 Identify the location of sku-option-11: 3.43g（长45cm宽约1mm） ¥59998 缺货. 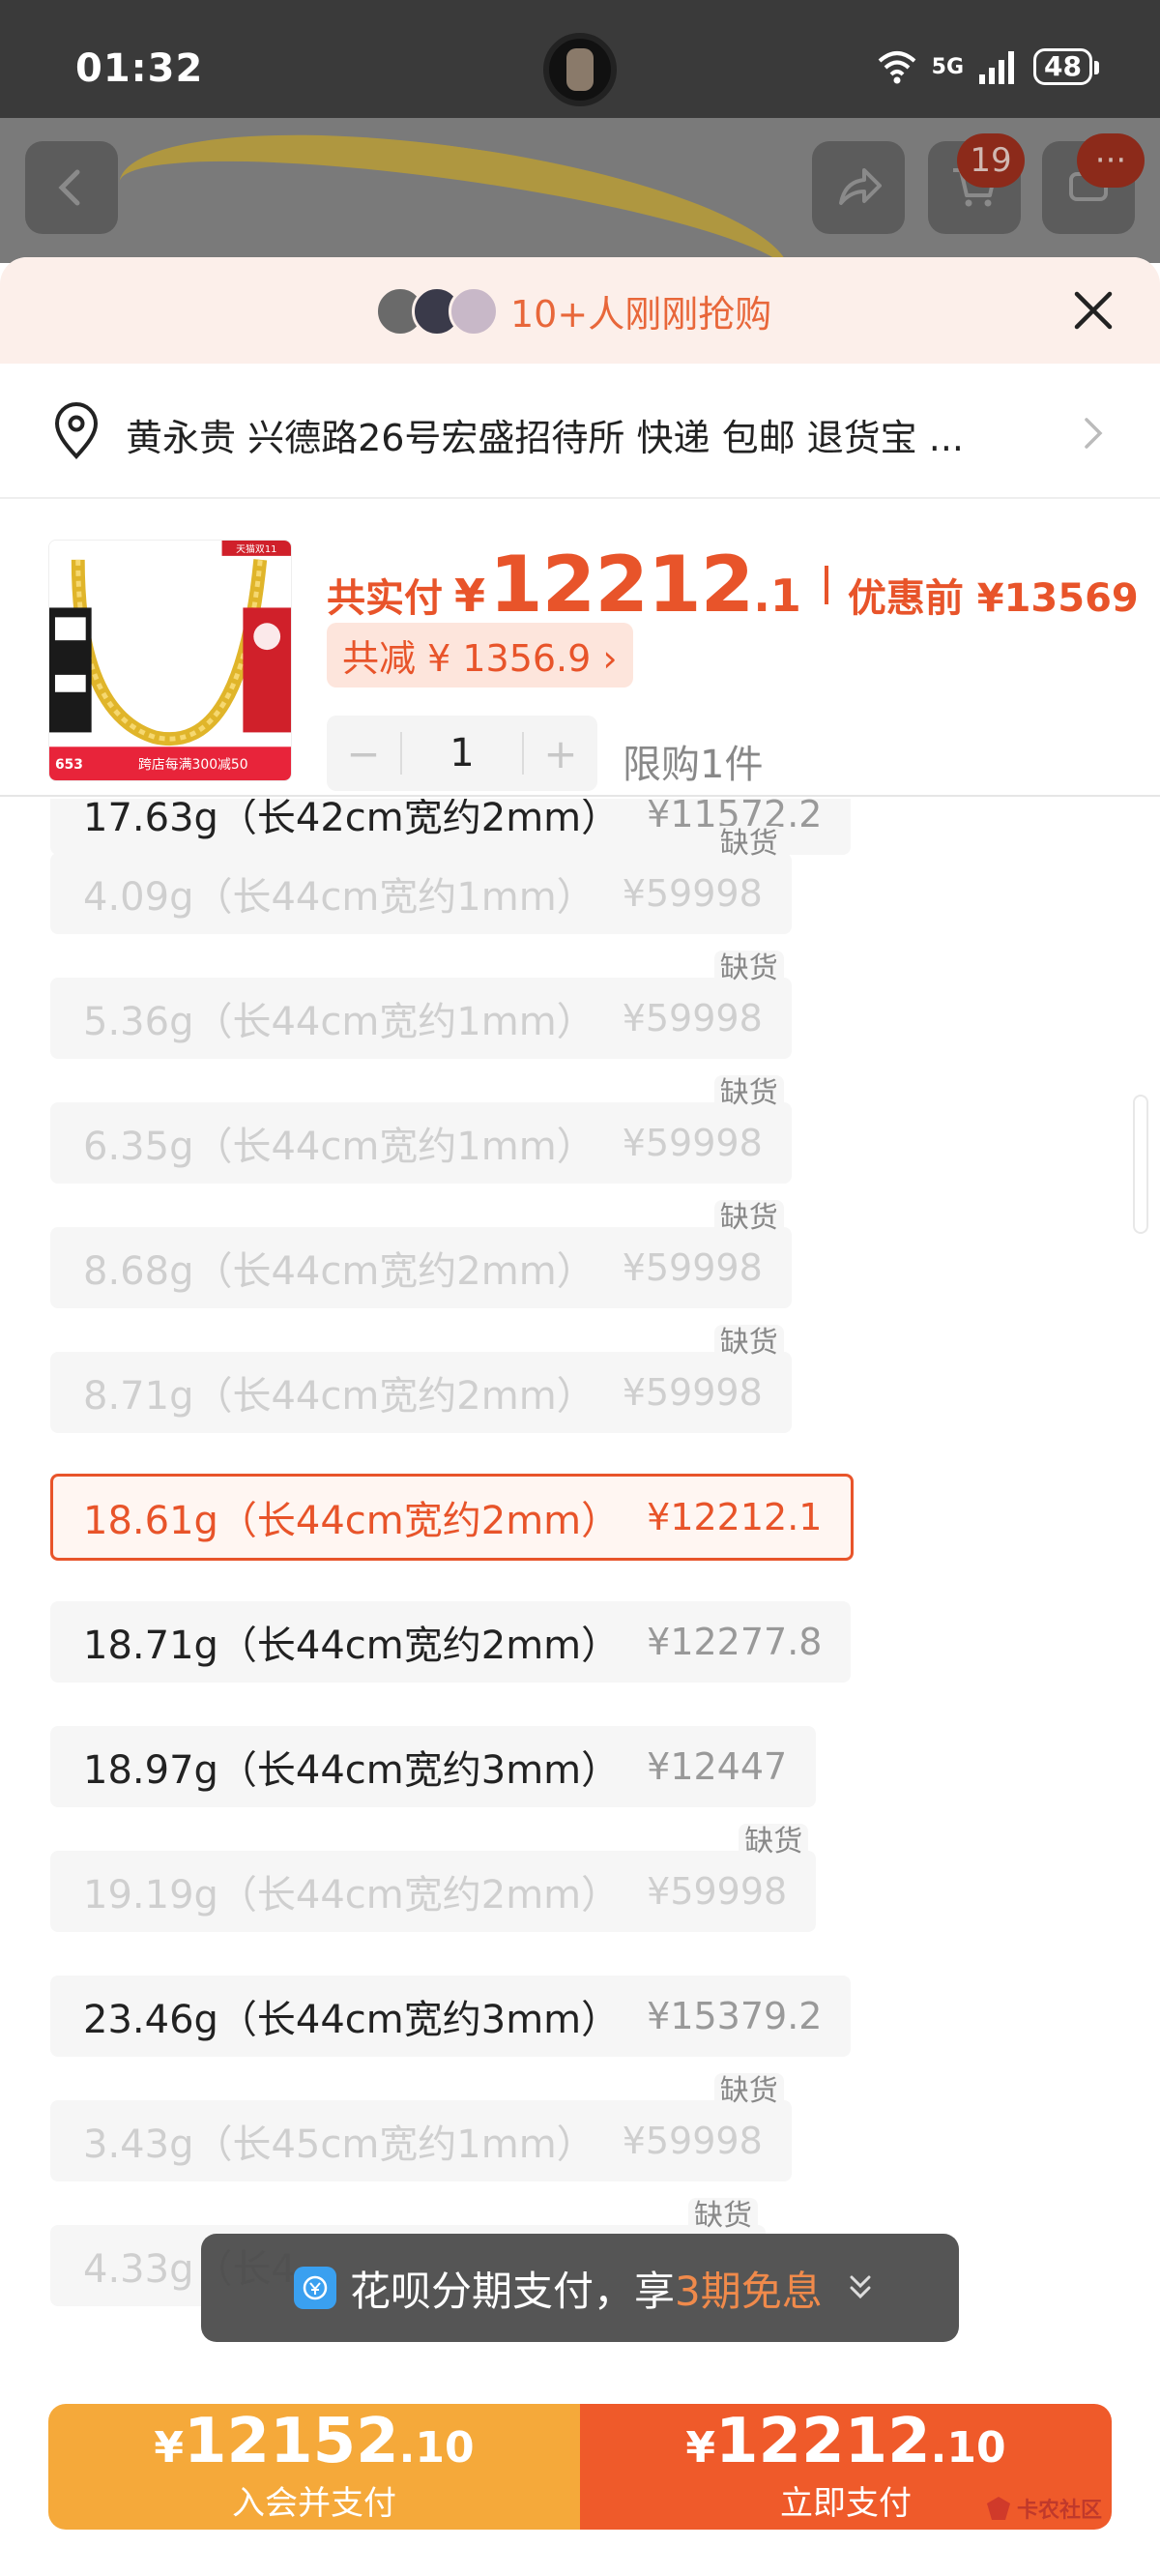
(421, 2127).